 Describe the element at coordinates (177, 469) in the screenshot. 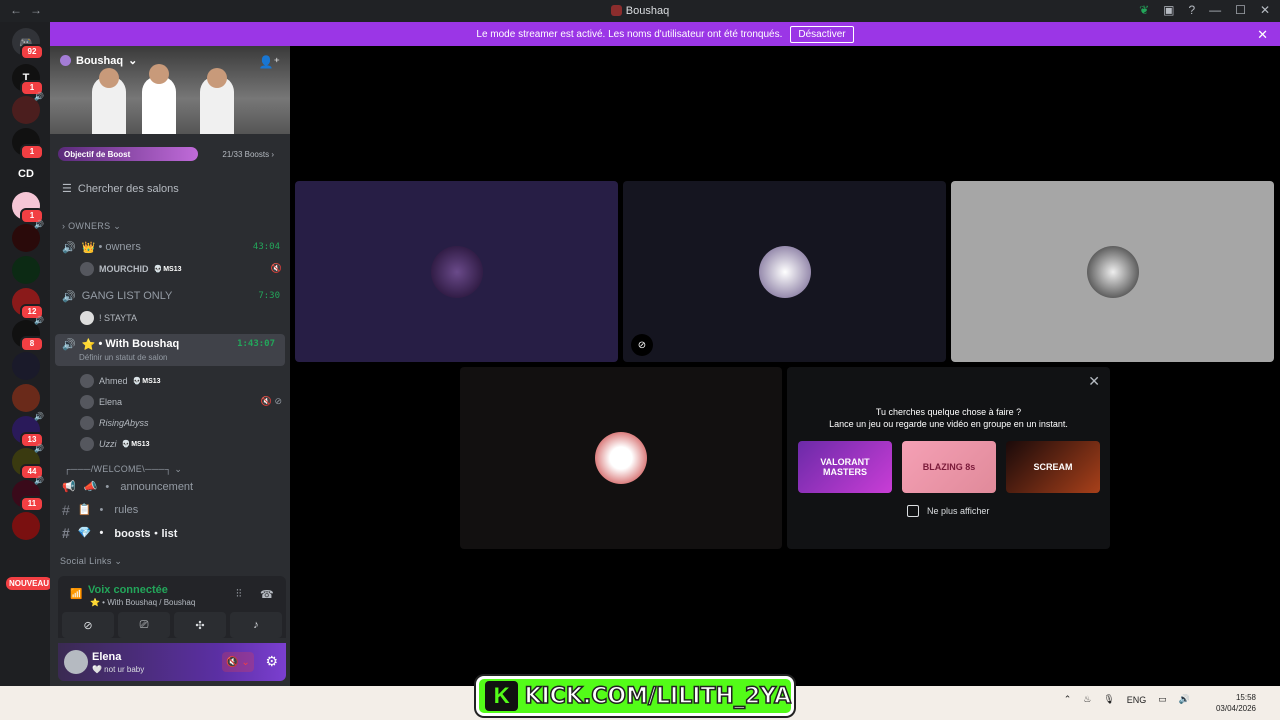

I see `category-welcome: ┌───/WELCOME\───┐ ⌄` at that location.